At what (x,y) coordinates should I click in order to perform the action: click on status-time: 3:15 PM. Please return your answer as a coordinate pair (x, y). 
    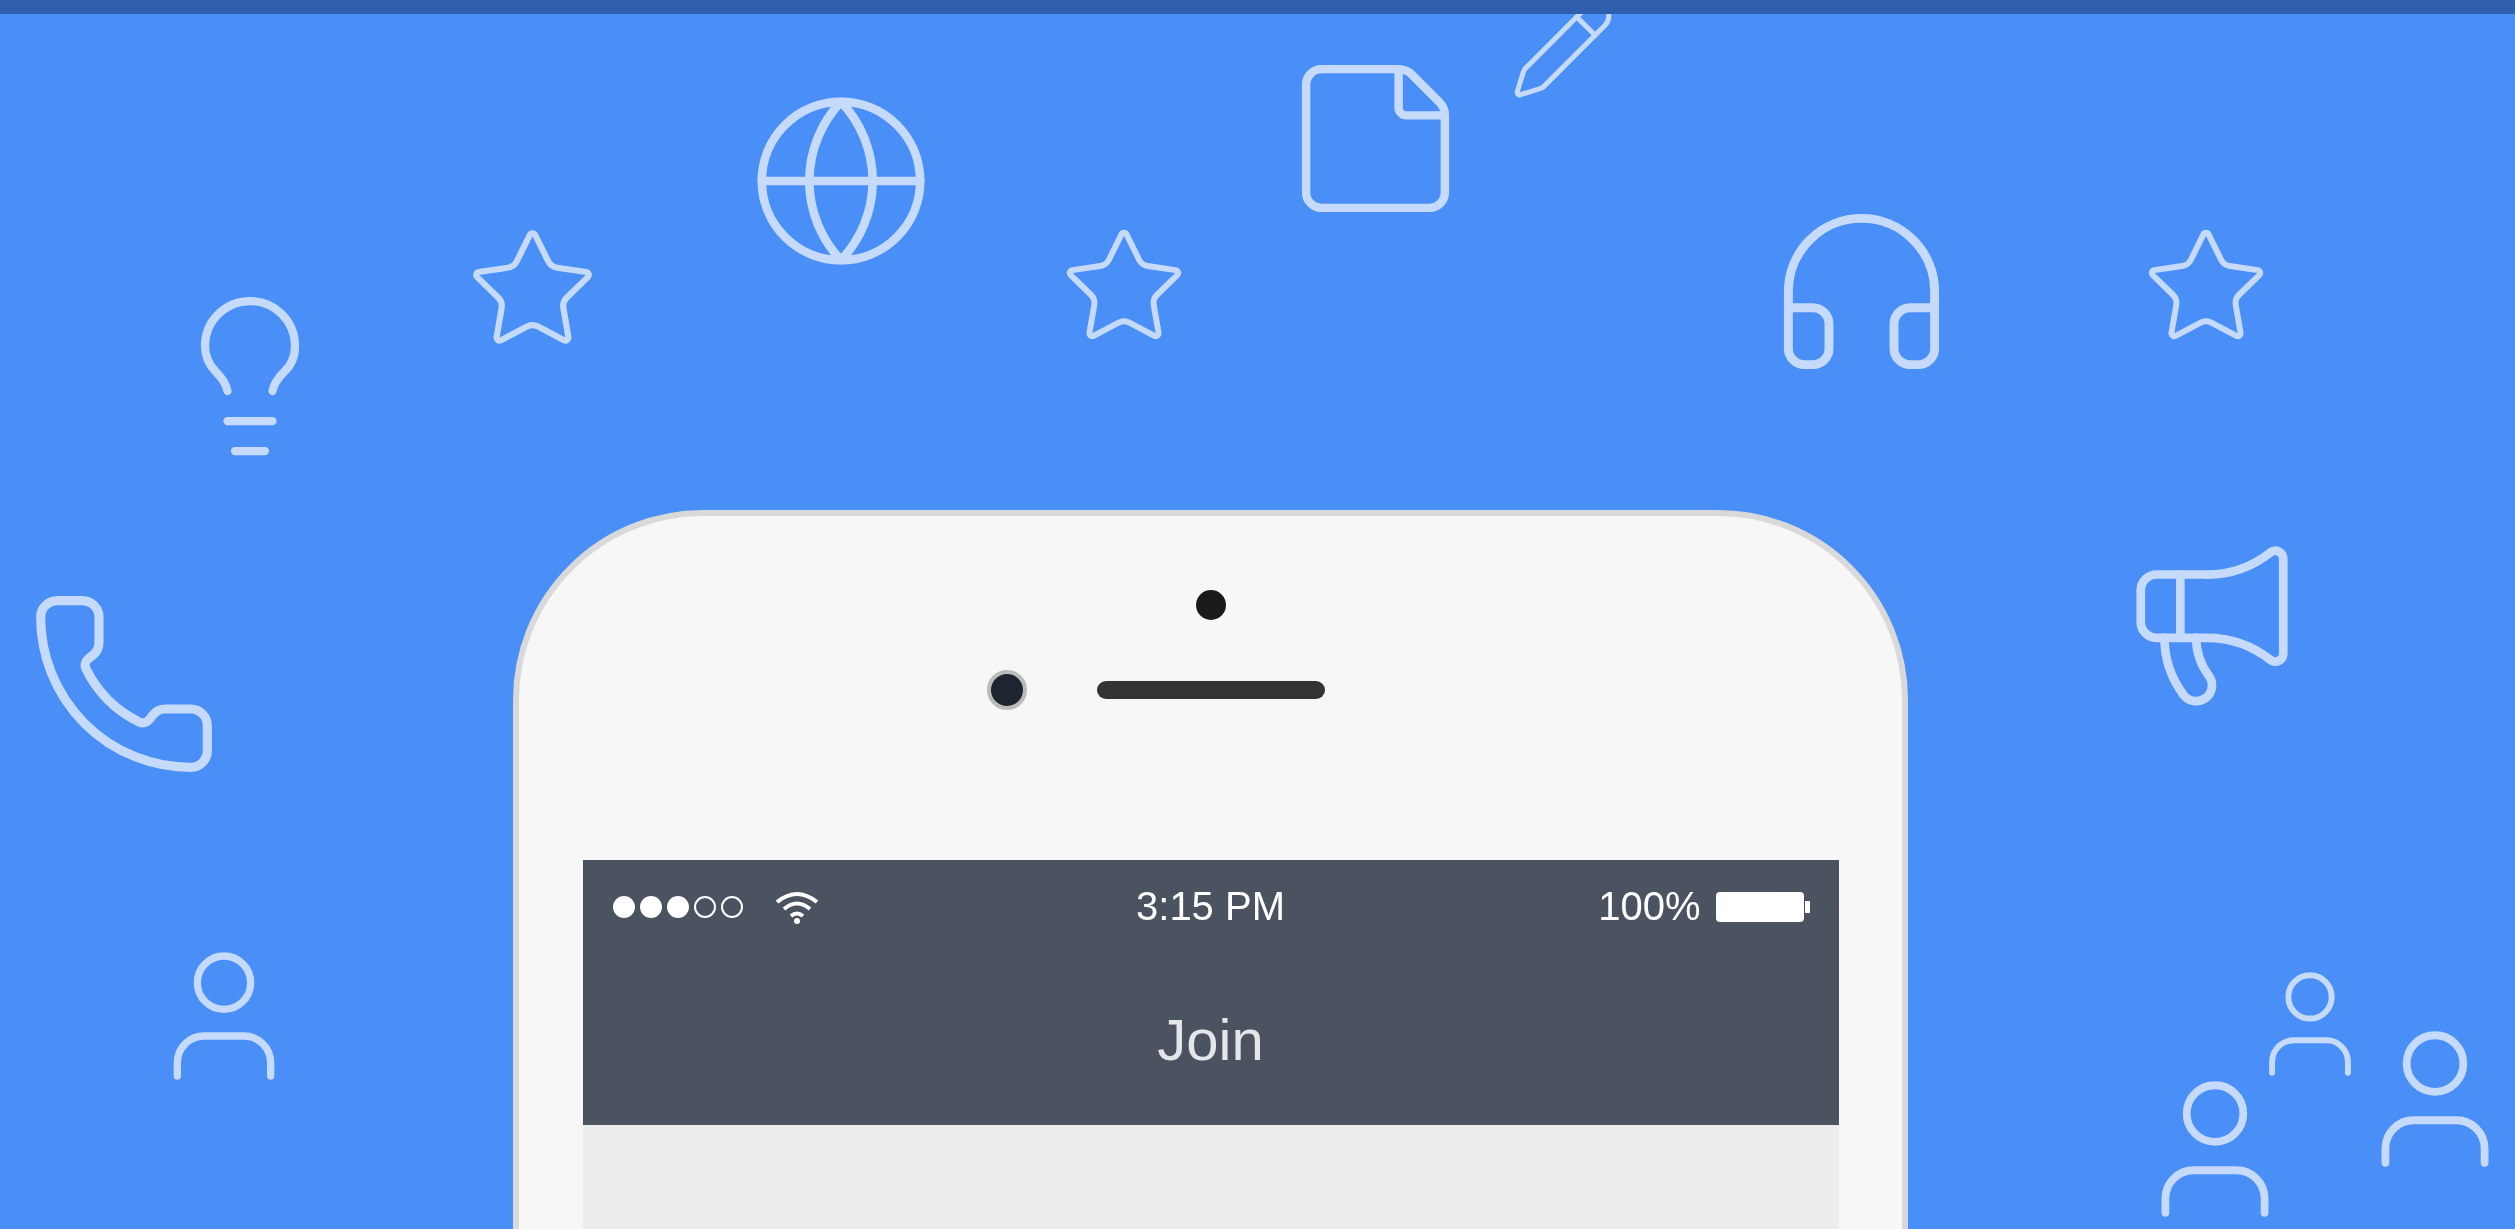
    Looking at the image, I should click on (1210, 906).